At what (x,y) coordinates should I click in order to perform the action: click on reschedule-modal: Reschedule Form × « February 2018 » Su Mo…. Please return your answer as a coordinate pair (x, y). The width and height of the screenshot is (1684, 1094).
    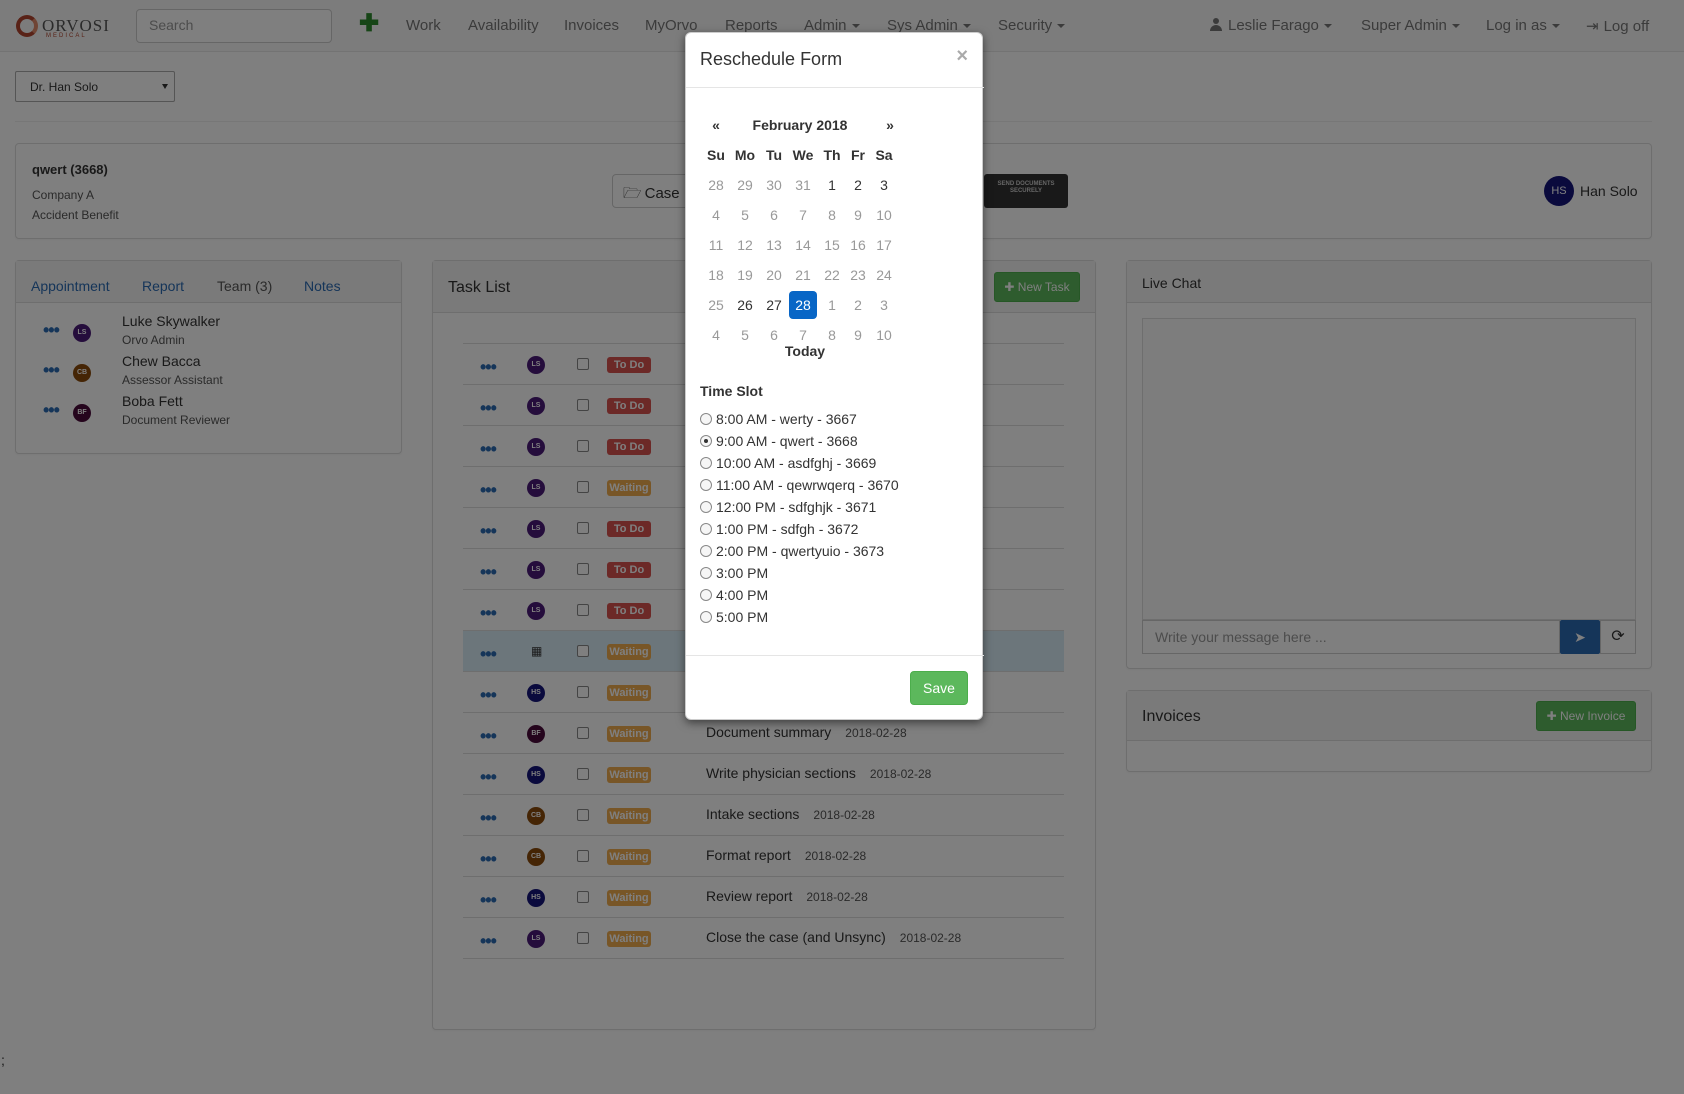
    Looking at the image, I should click on (834, 376).